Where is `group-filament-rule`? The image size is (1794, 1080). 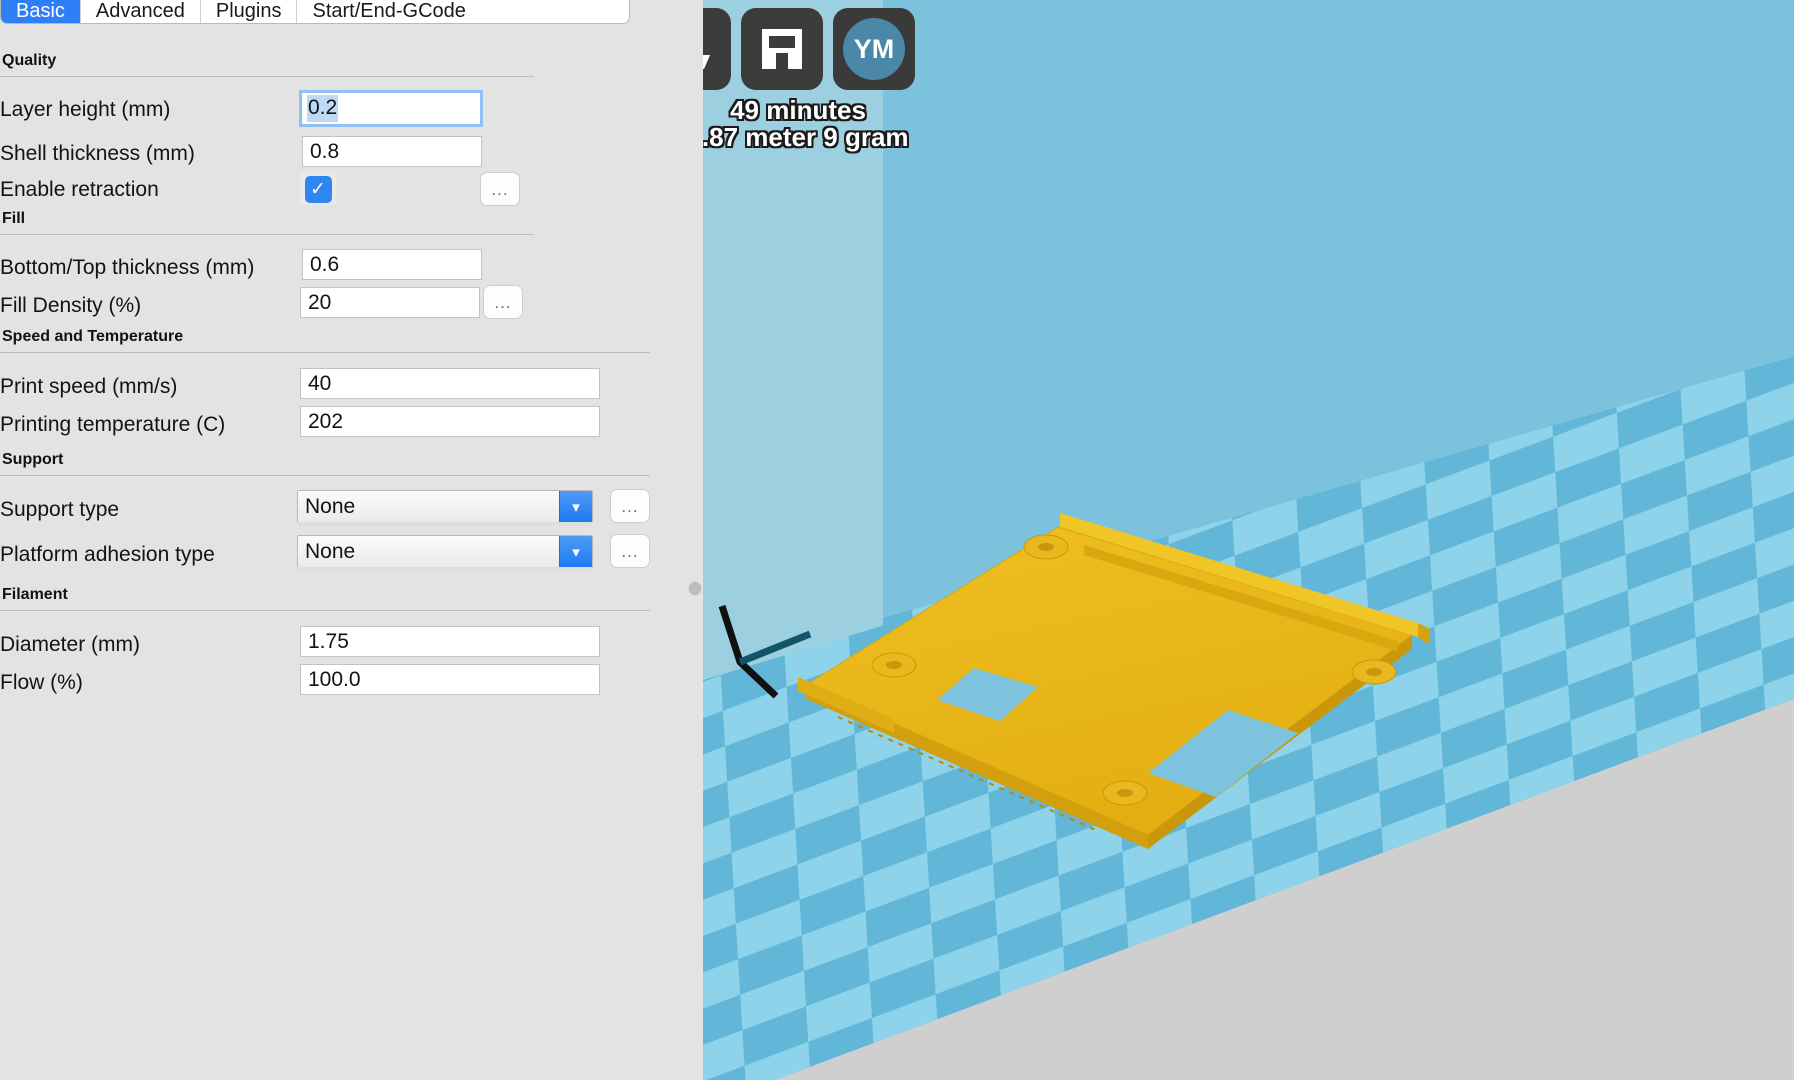
group-filament-rule is located at coordinates (325, 610).